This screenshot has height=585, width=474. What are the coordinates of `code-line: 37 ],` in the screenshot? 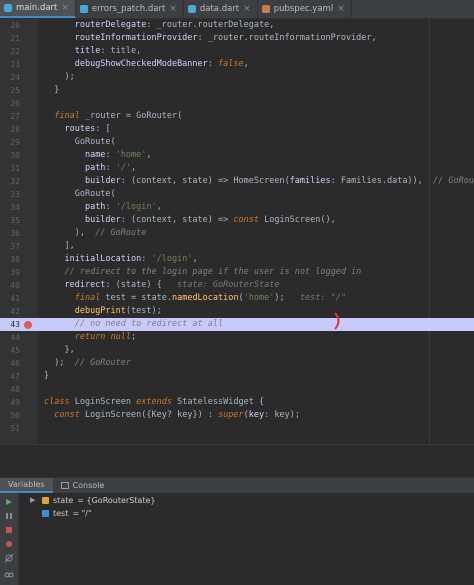 It's located at (237, 246).